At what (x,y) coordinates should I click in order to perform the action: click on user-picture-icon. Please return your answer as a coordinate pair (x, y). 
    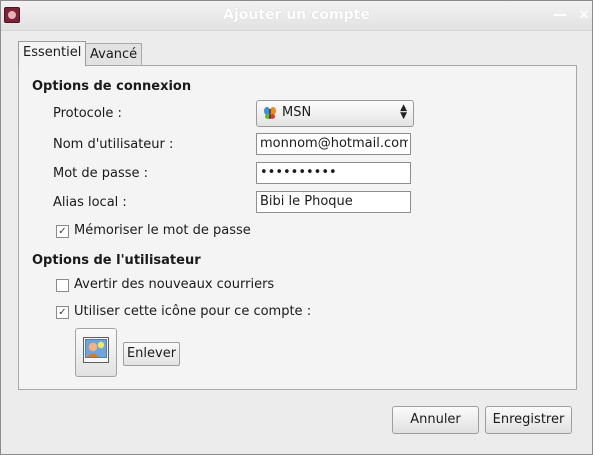
    Looking at the image, I should click on (96, 350).